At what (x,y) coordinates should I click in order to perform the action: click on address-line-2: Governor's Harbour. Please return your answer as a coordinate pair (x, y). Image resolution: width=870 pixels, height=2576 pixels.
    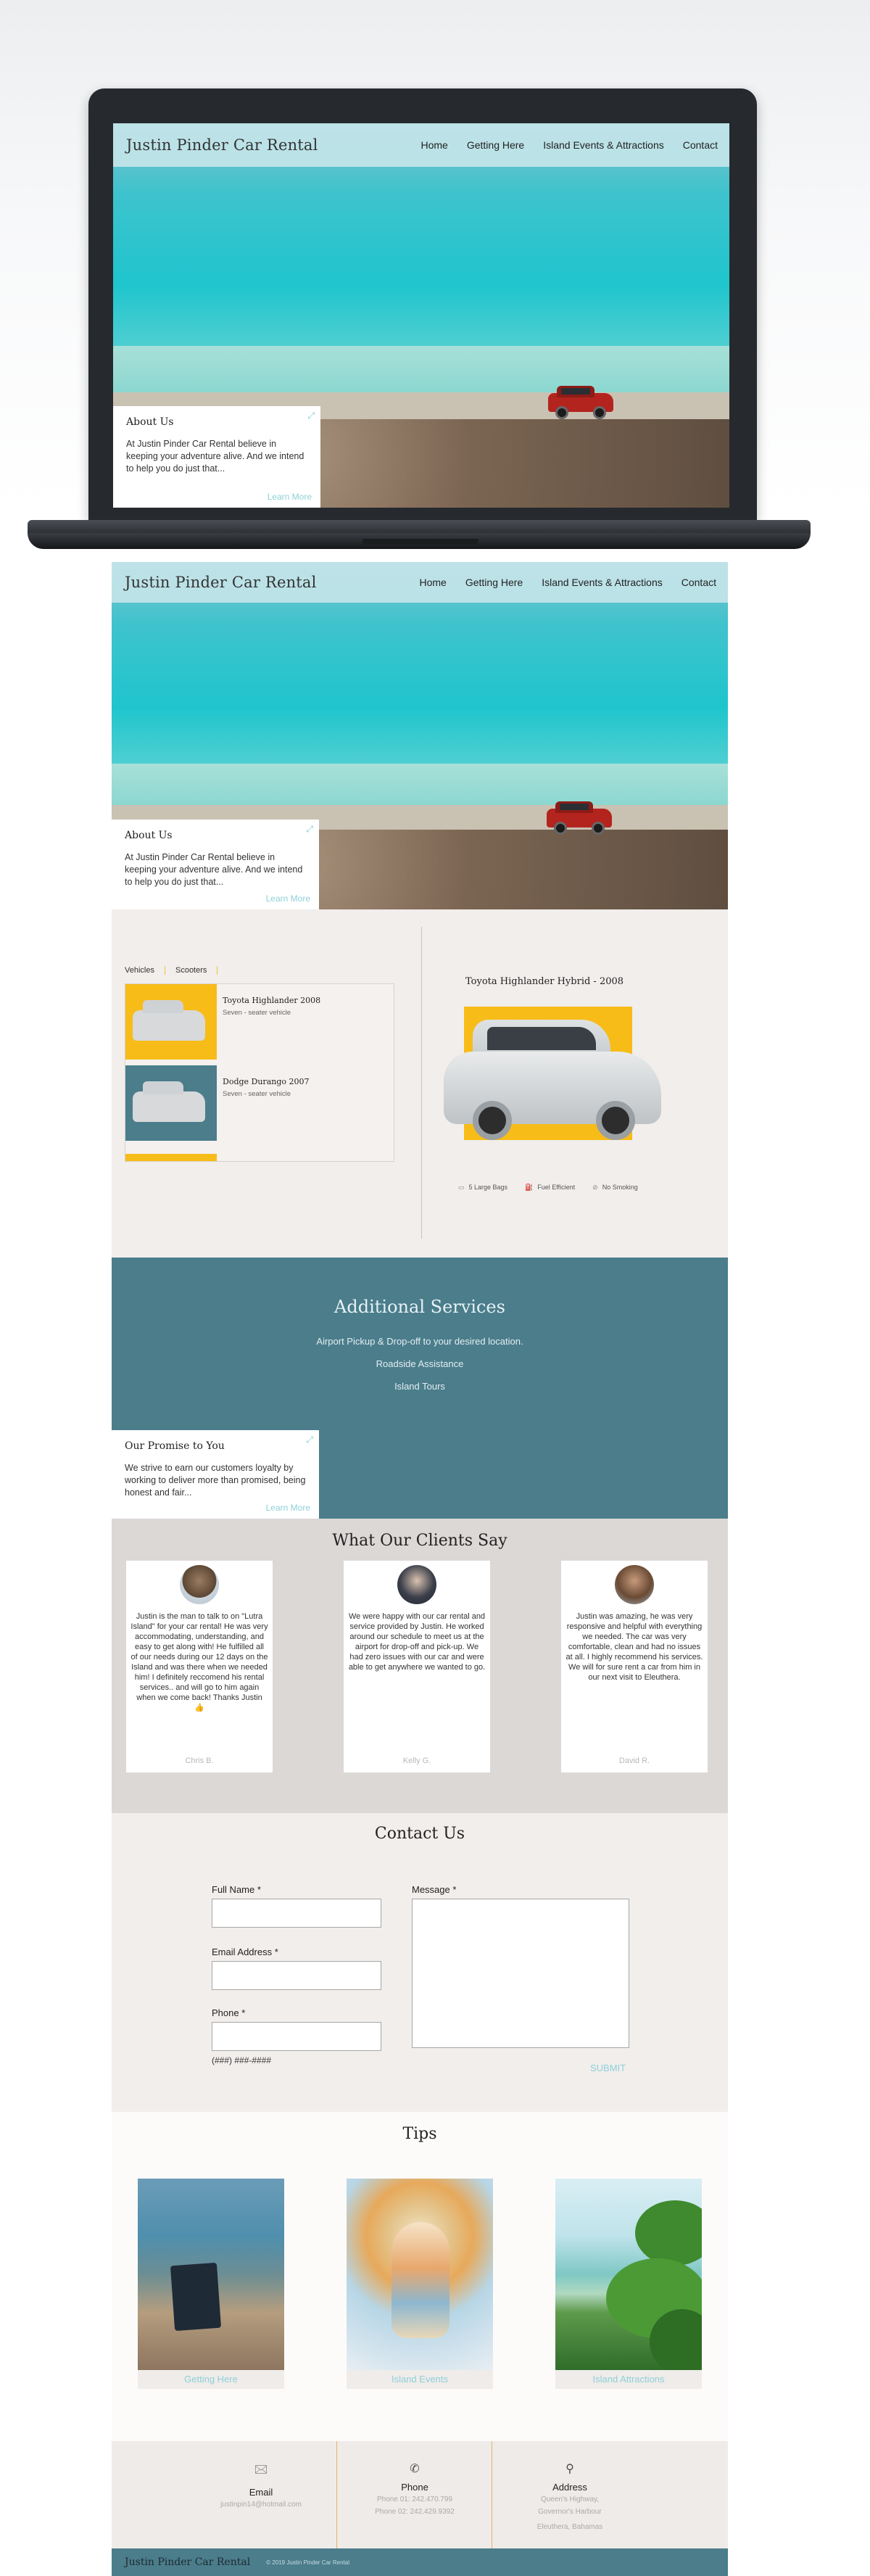
    Looking at the image, I should click on (570, 2512).